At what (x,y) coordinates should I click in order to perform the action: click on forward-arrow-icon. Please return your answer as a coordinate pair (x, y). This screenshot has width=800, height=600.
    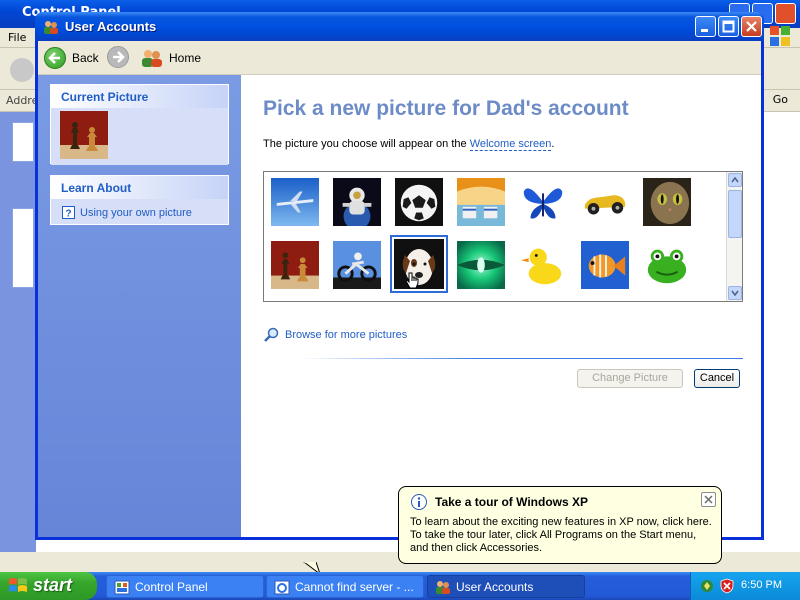
    Looking at the image, I should click on (118, 57).